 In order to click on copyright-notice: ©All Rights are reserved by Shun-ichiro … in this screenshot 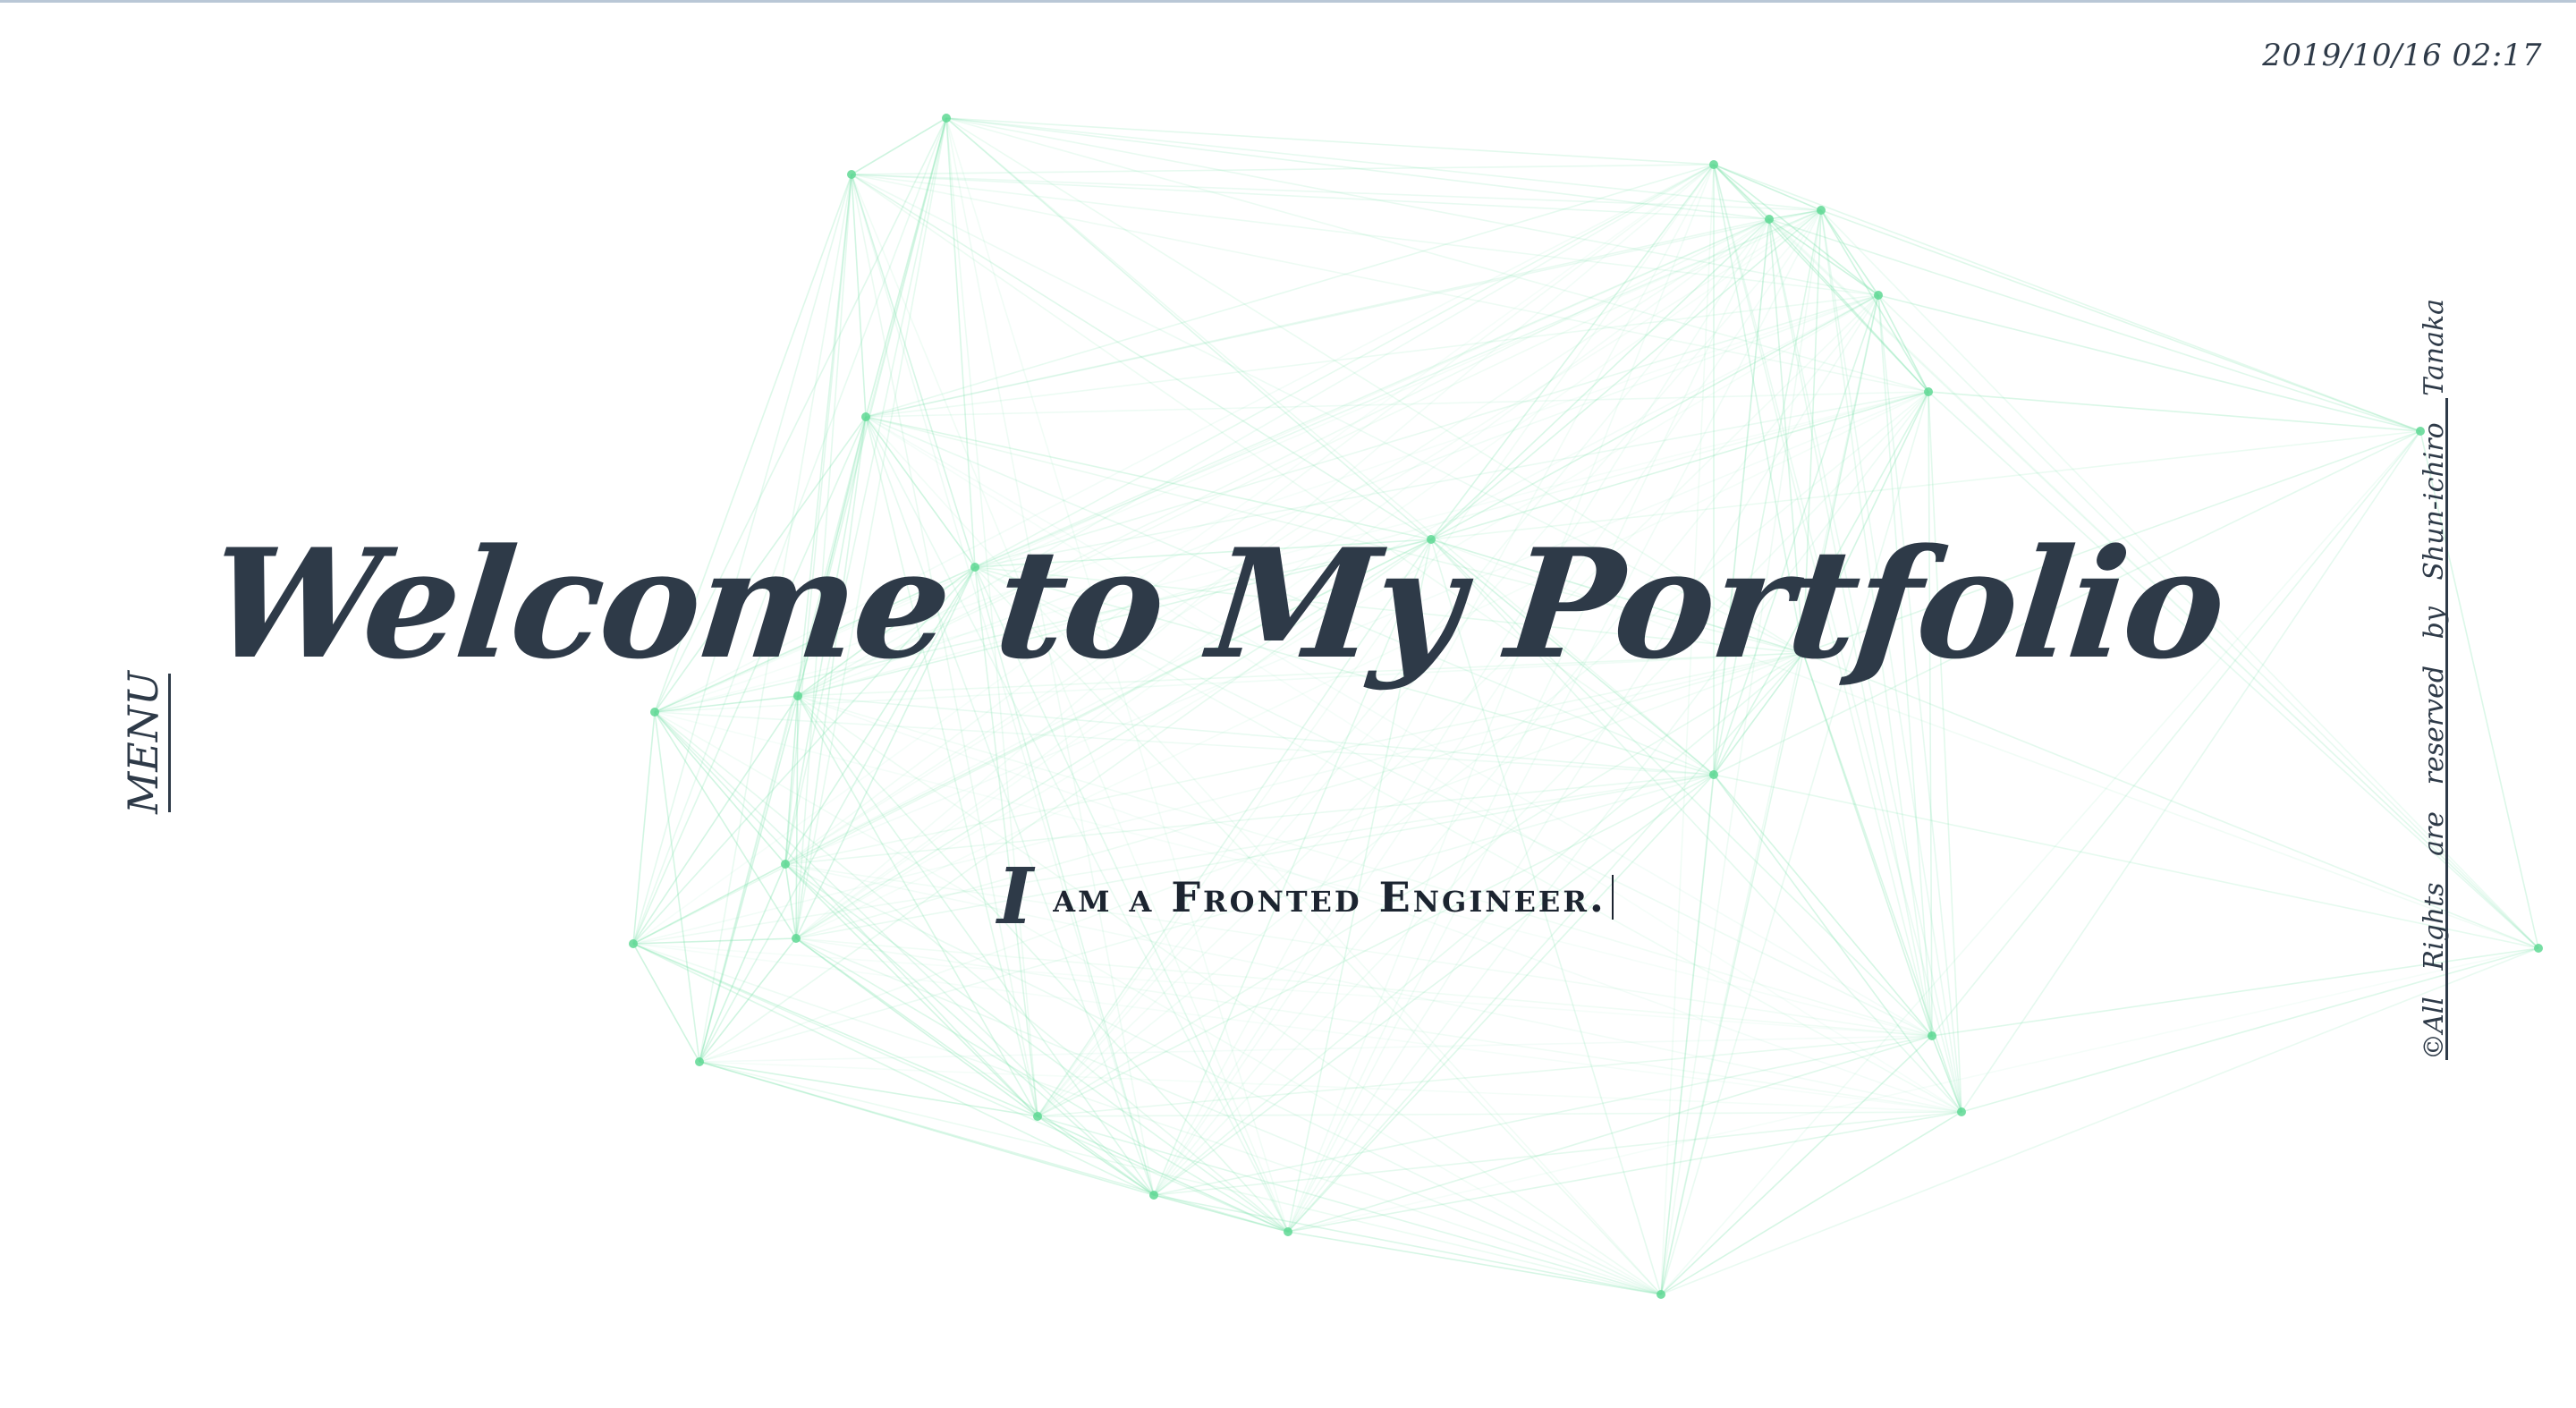, I will do `click(2443, 679)`.